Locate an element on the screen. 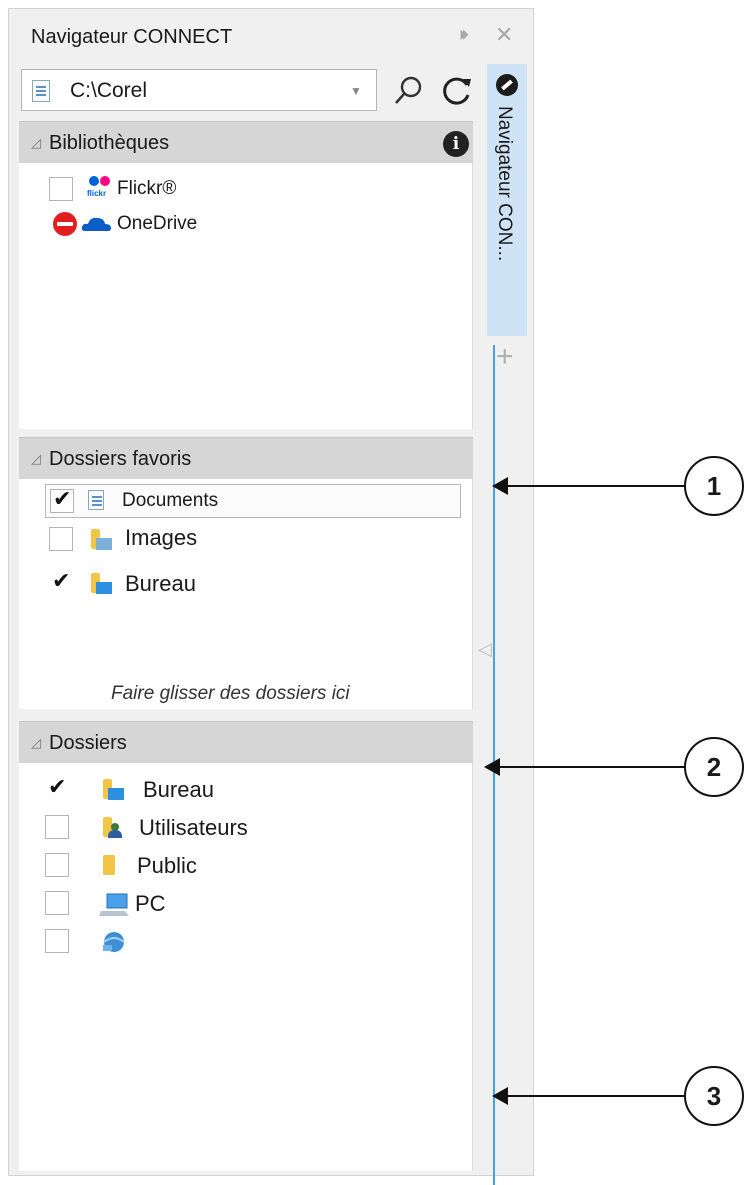  utilisateurs-checkbox is located at coordinates (57, 827).